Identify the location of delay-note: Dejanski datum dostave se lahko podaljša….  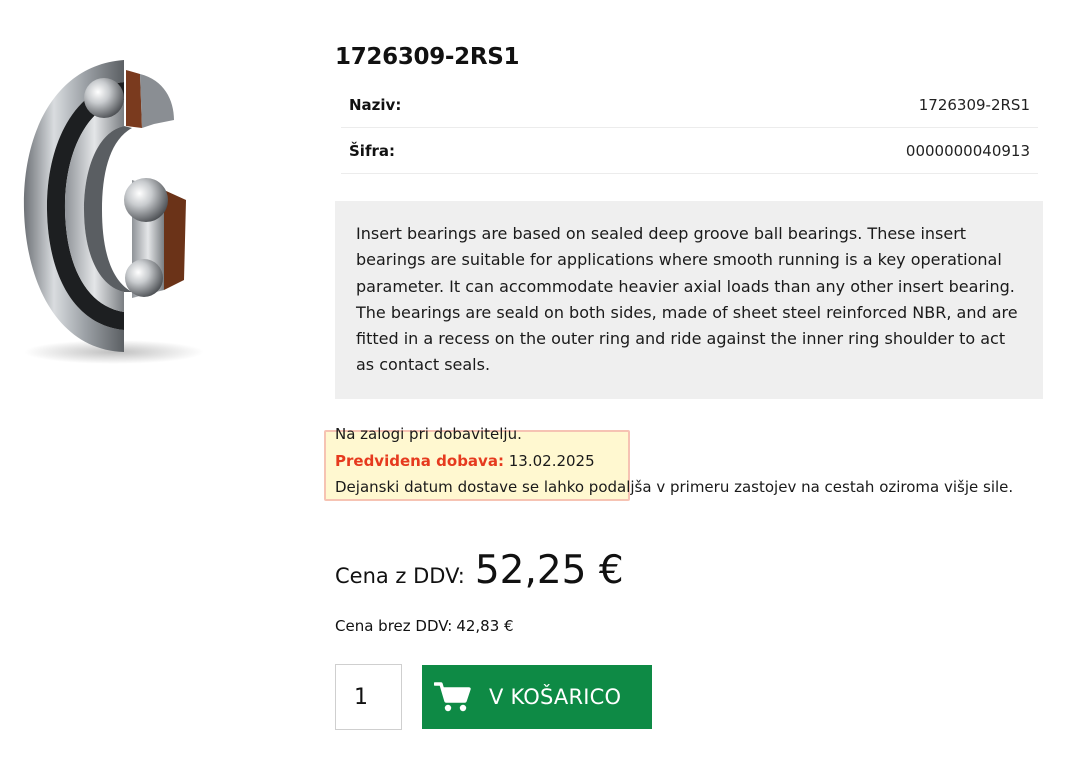
(674, 487).